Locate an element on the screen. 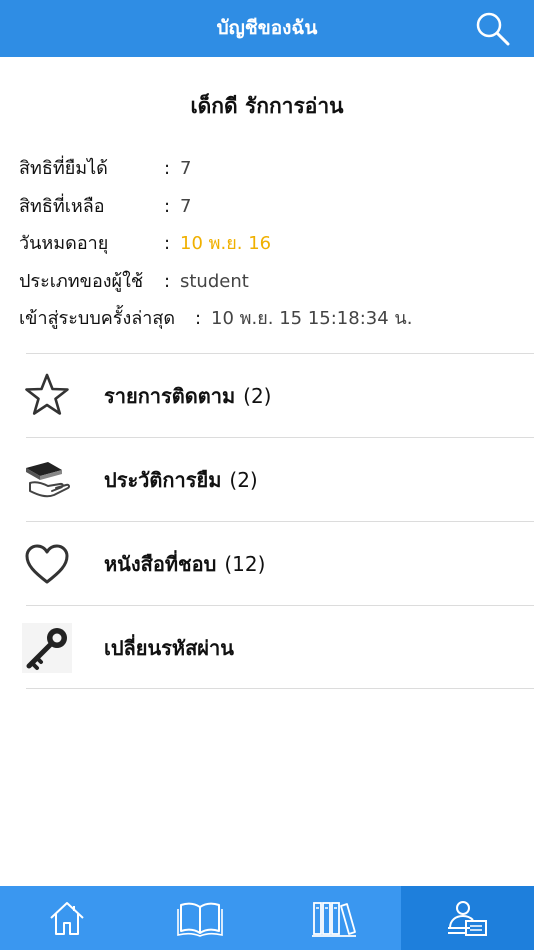  tab-account is located at coordinates (467, 918).